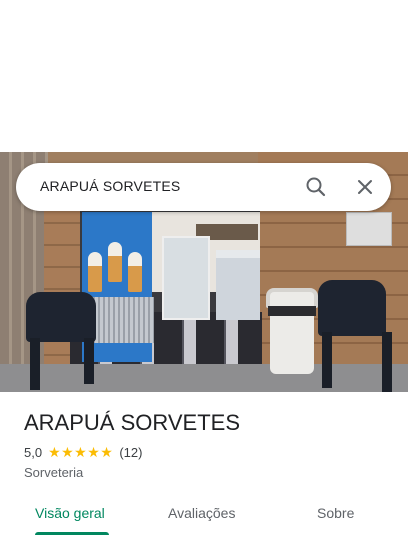  What do you see at coordinates (204, 378) in the screenshot?
I see `sidewalk` at bounding box center [204, 378].